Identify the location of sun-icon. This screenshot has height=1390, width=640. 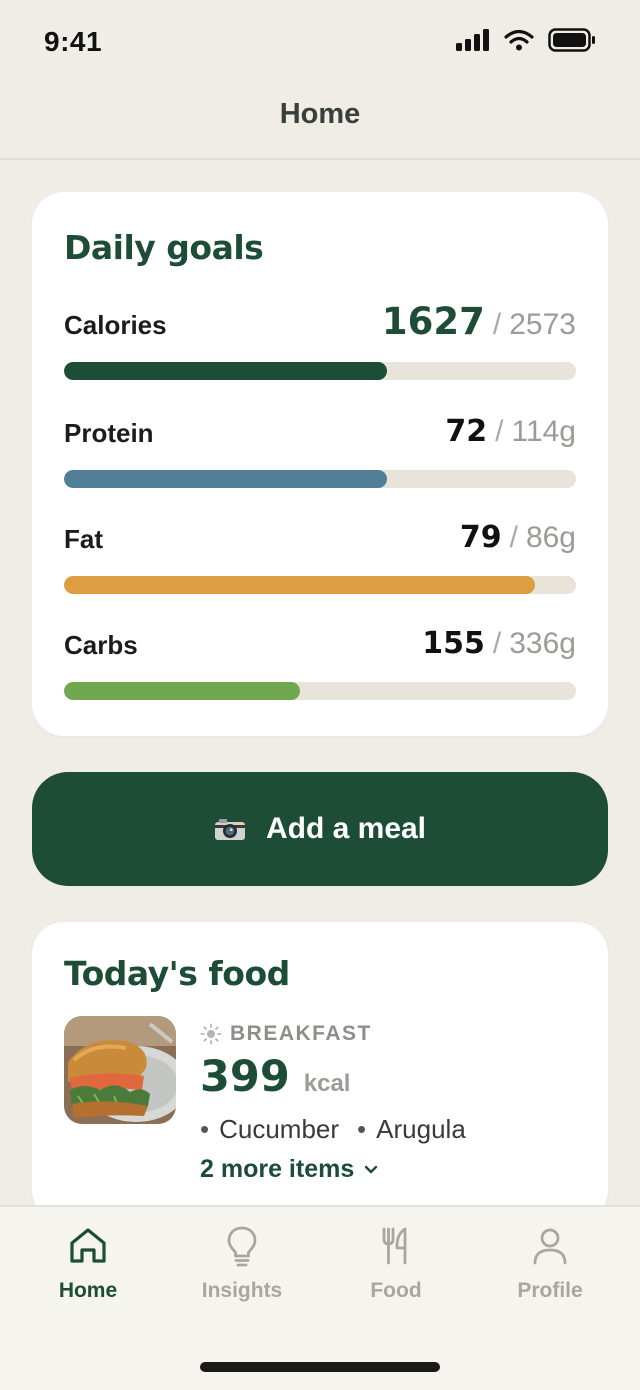
(211, 1034).